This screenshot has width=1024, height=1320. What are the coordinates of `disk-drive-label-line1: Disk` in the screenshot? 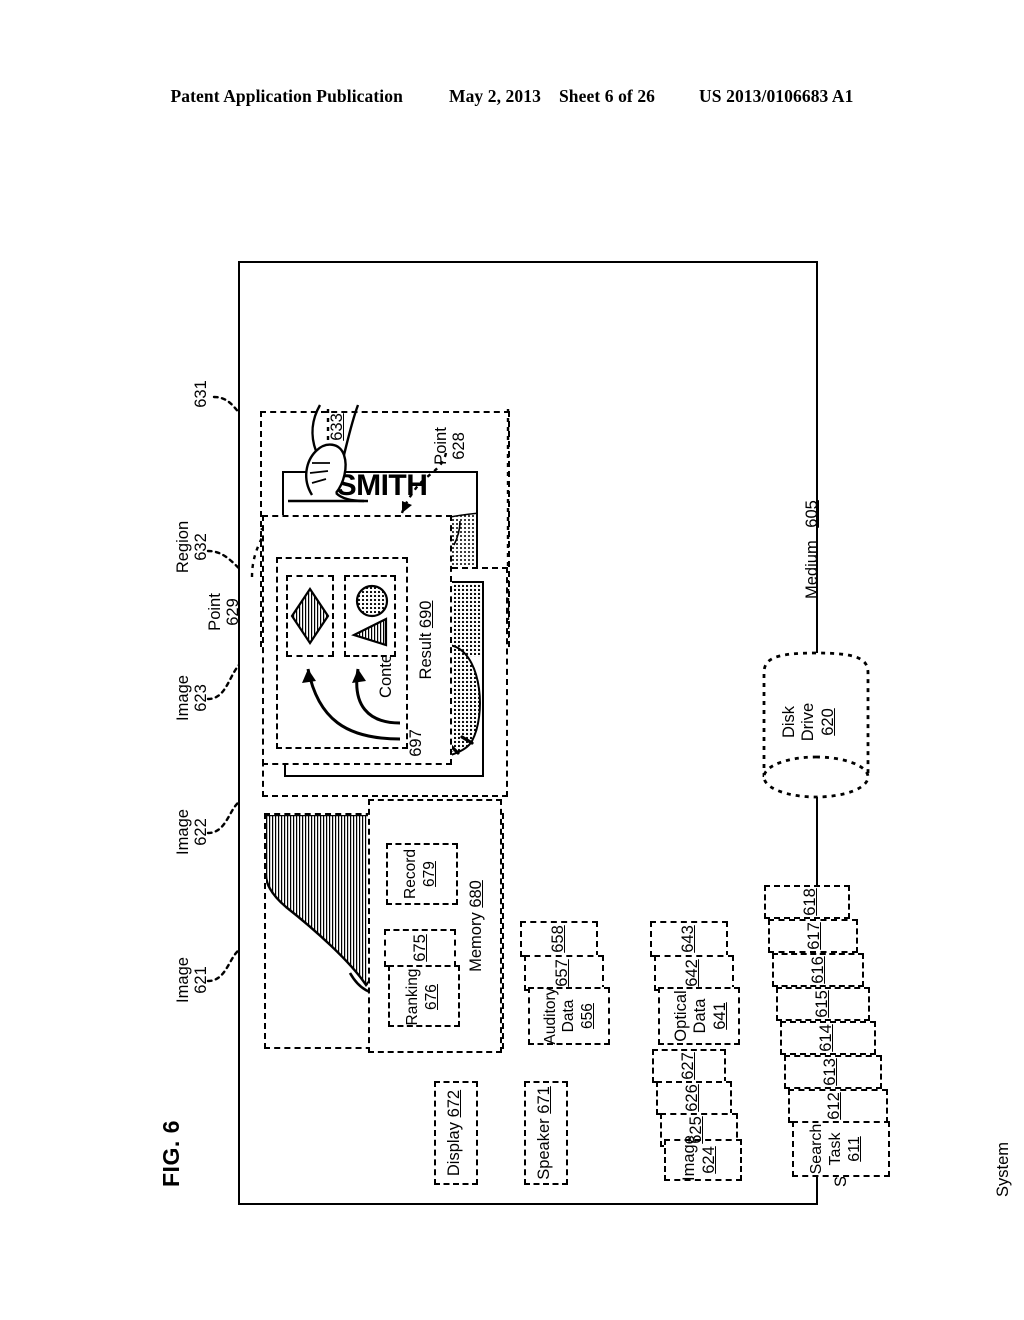 It's located at (789, 722).